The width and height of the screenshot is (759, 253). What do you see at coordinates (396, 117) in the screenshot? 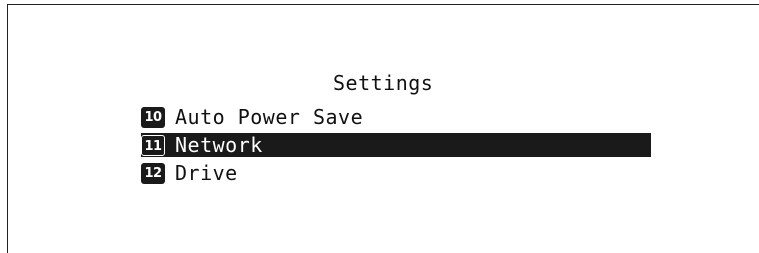
I see `menu-item-auto-power-save: 10 Auto Power Save` at bounding box center [396, 117].